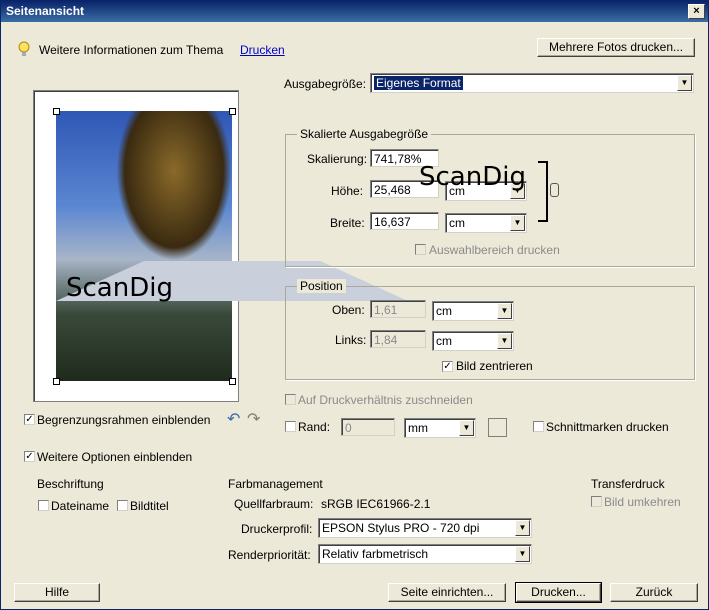  What do you see at coordinates (348, 310) in the screenshot?
I see `top-label: Oben:` at bounding box center [348, 310].